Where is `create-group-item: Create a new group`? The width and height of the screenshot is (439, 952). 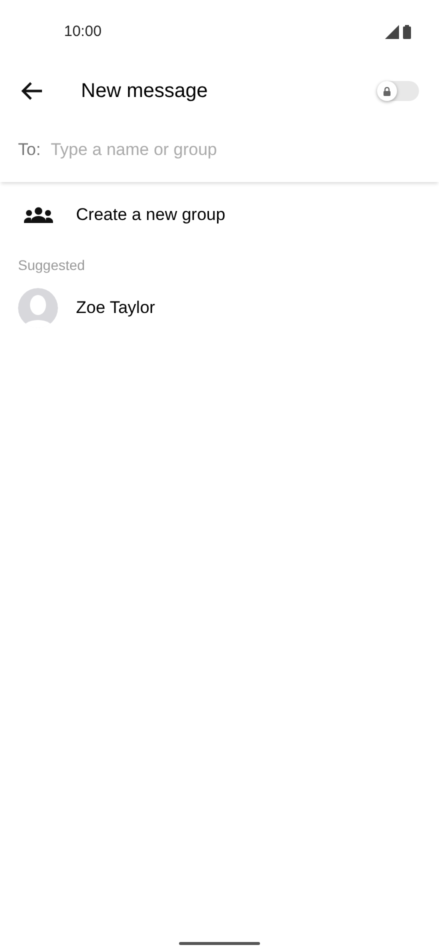 create-group-item: Create a new group is located at coordinates (219, 215).